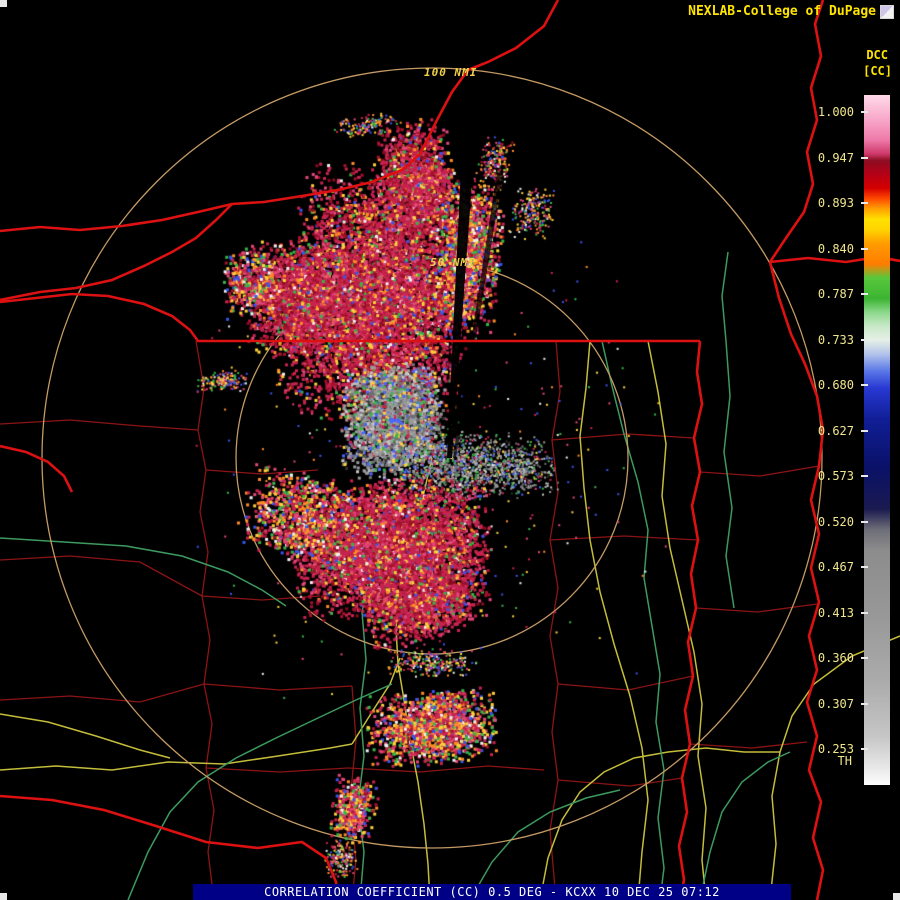  What do you see at coordinates (451, 72) in the screenshot?
I see `range-ring-label-100nmi: 100 NMI` at bounding box center [451, 72].